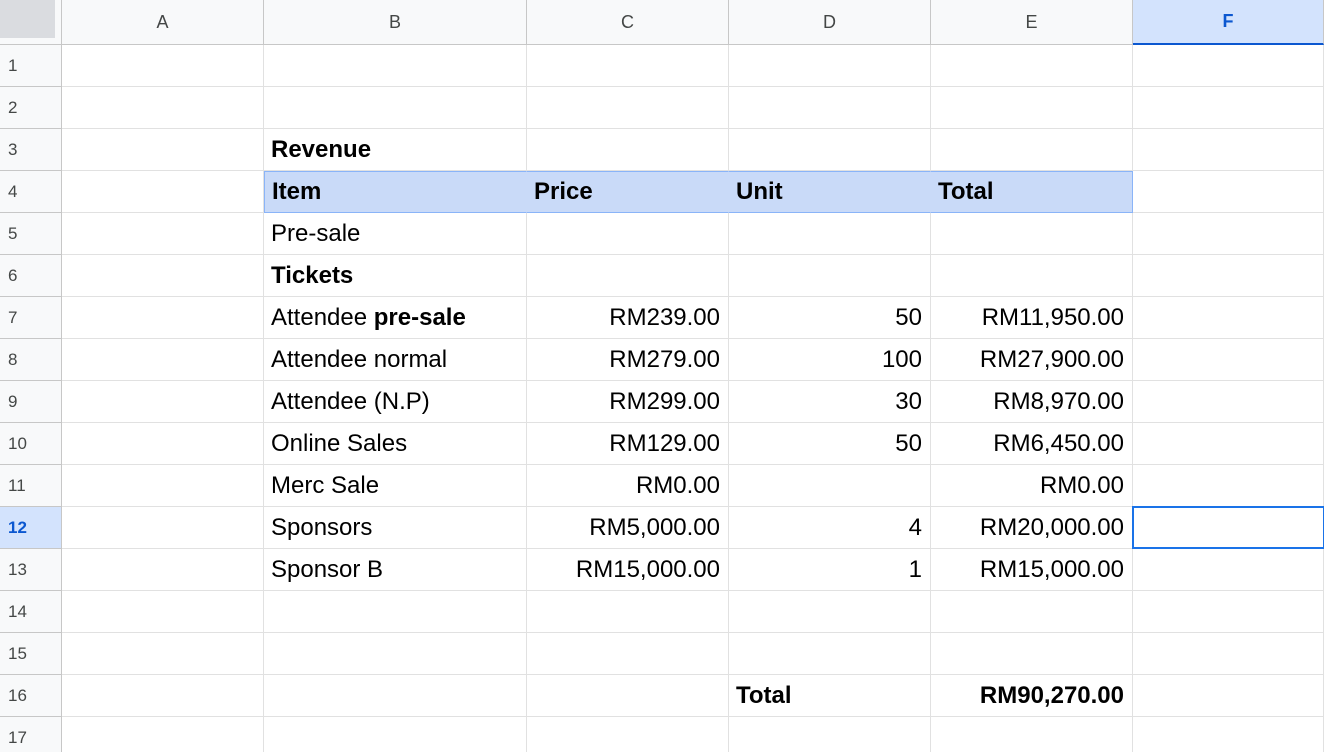 The width and height of the screenshot is (1324, 752). What do you see at coordinates (31, 654) in the screenshot?
I see `row-header-15: 15` at bounding box center [31, 654].